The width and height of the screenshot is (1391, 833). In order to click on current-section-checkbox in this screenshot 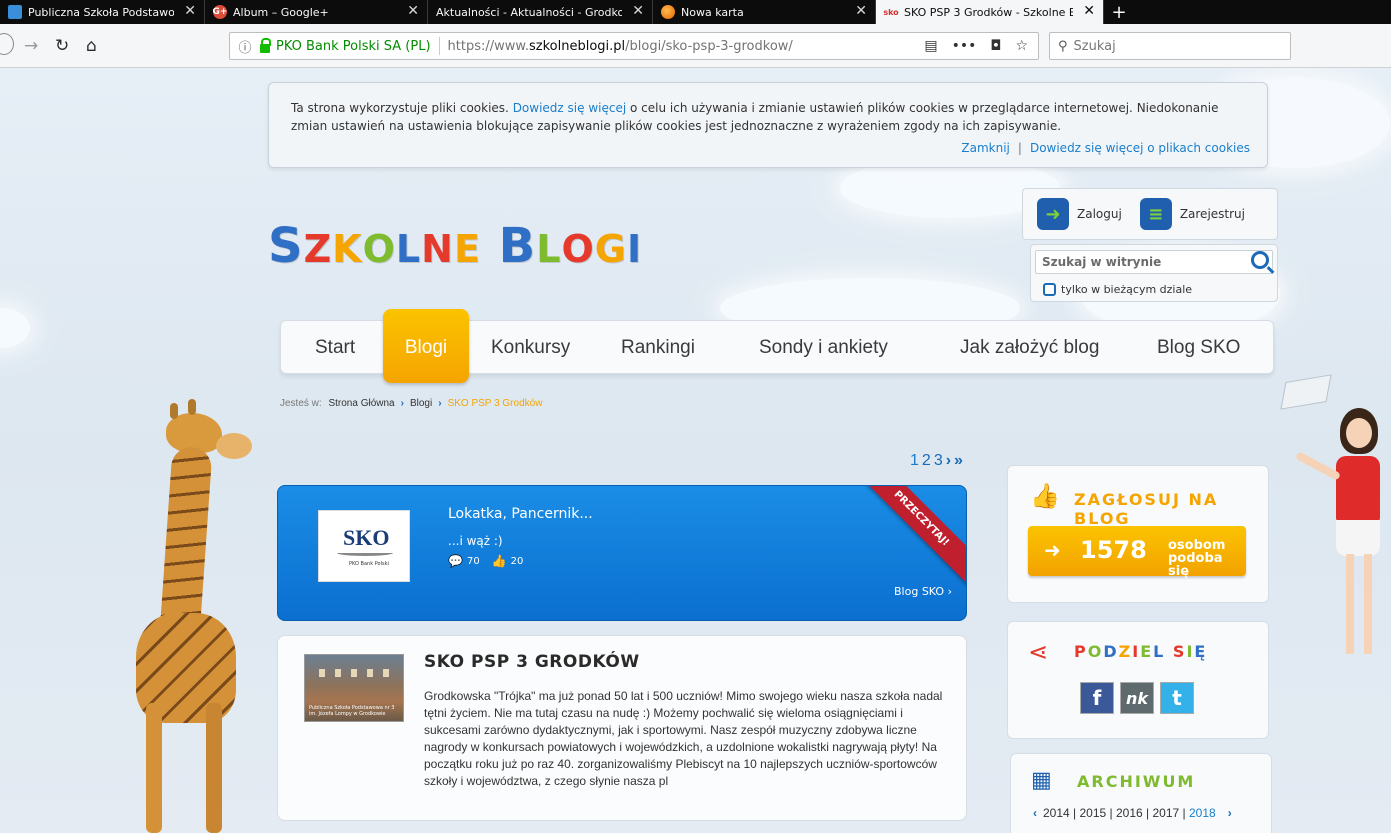, I will do `click(1049, 289)`.